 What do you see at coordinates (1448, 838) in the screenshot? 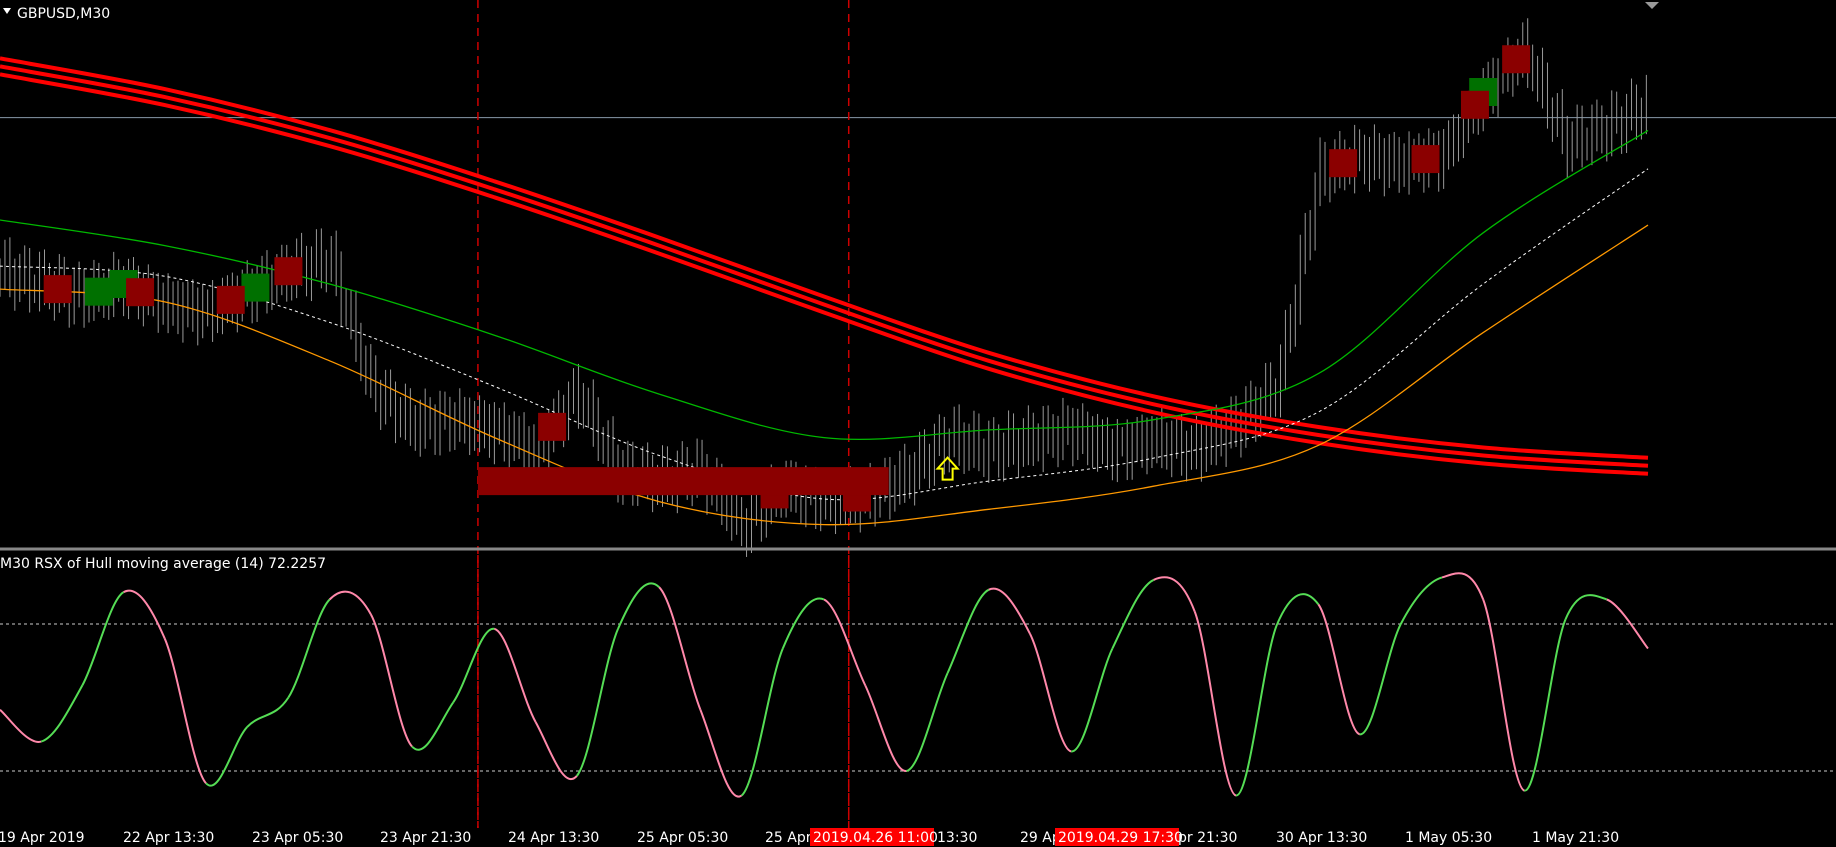
I see `time-tick-label: 1 May 05:30` at bounding box center [1448, 838].